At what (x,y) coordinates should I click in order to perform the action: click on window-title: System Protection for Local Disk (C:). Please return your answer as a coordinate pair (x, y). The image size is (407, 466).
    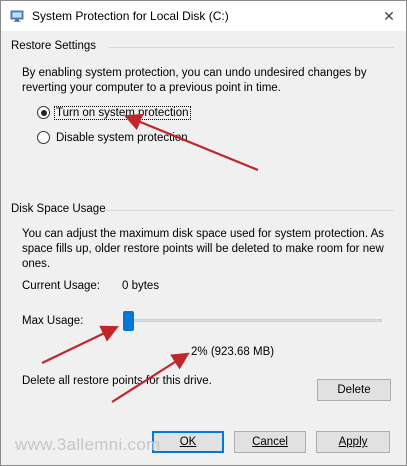
    Looking at the image, I should click on (130, 16).